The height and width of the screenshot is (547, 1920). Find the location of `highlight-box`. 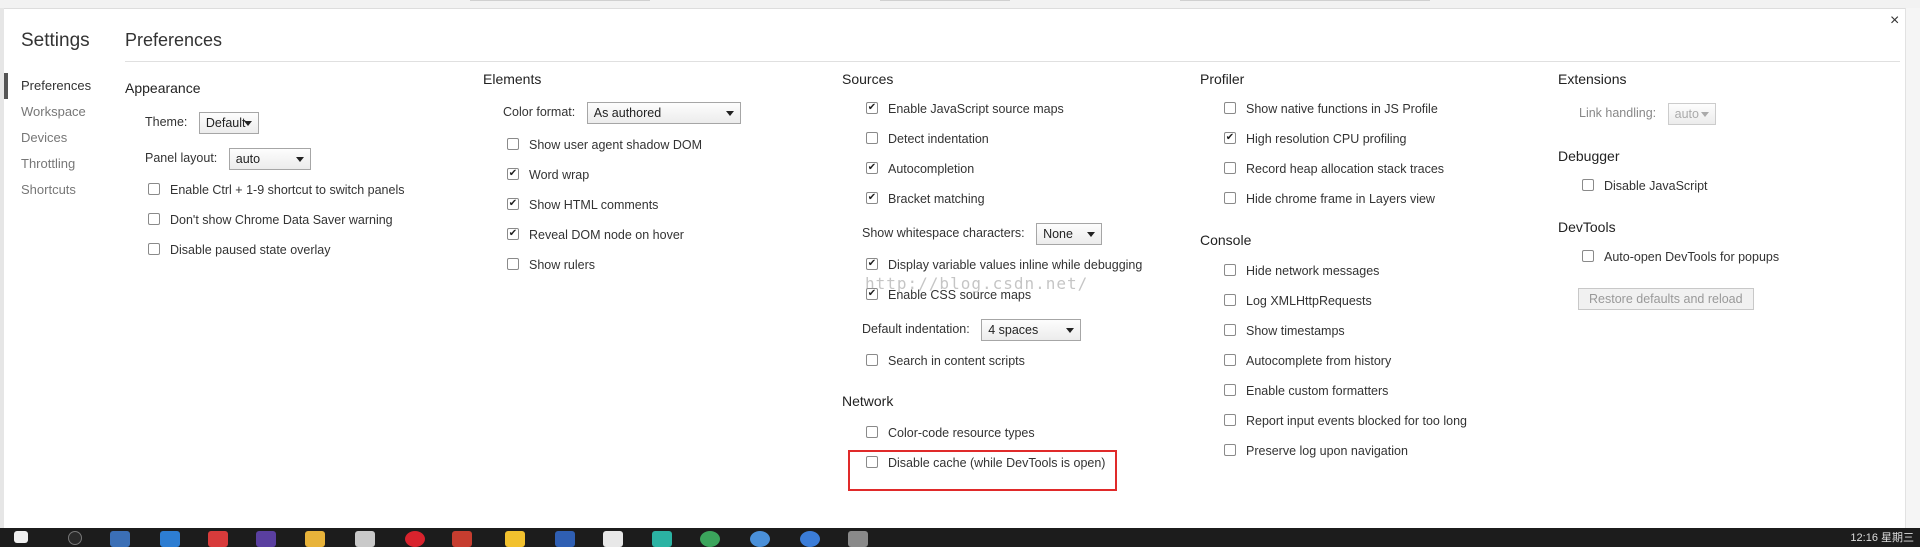

highlight-box is located at coordinates (982, 470).